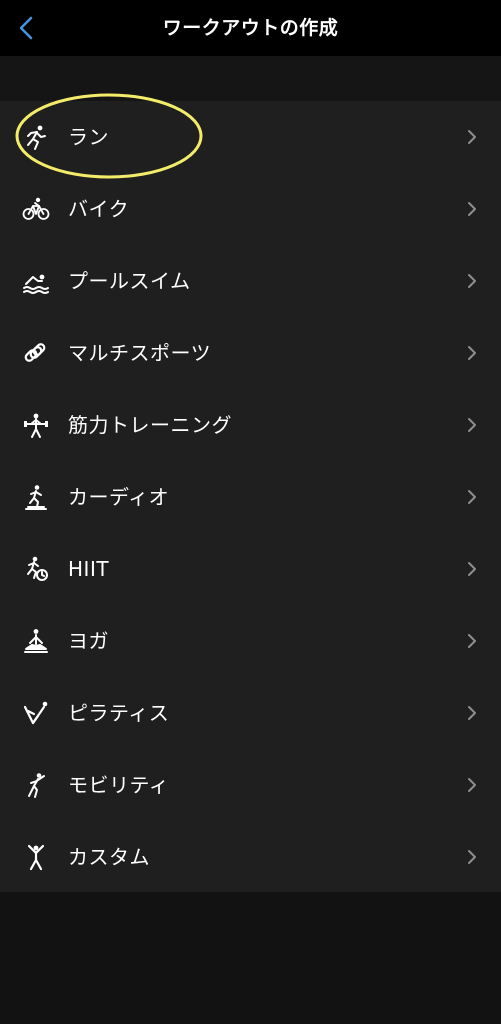 The height and width of the screenshot is (1024, 501). What do you see at coordinates (36, 641) in the screenshot?
I see `yoga-icon` at bounding box center [36, 641].